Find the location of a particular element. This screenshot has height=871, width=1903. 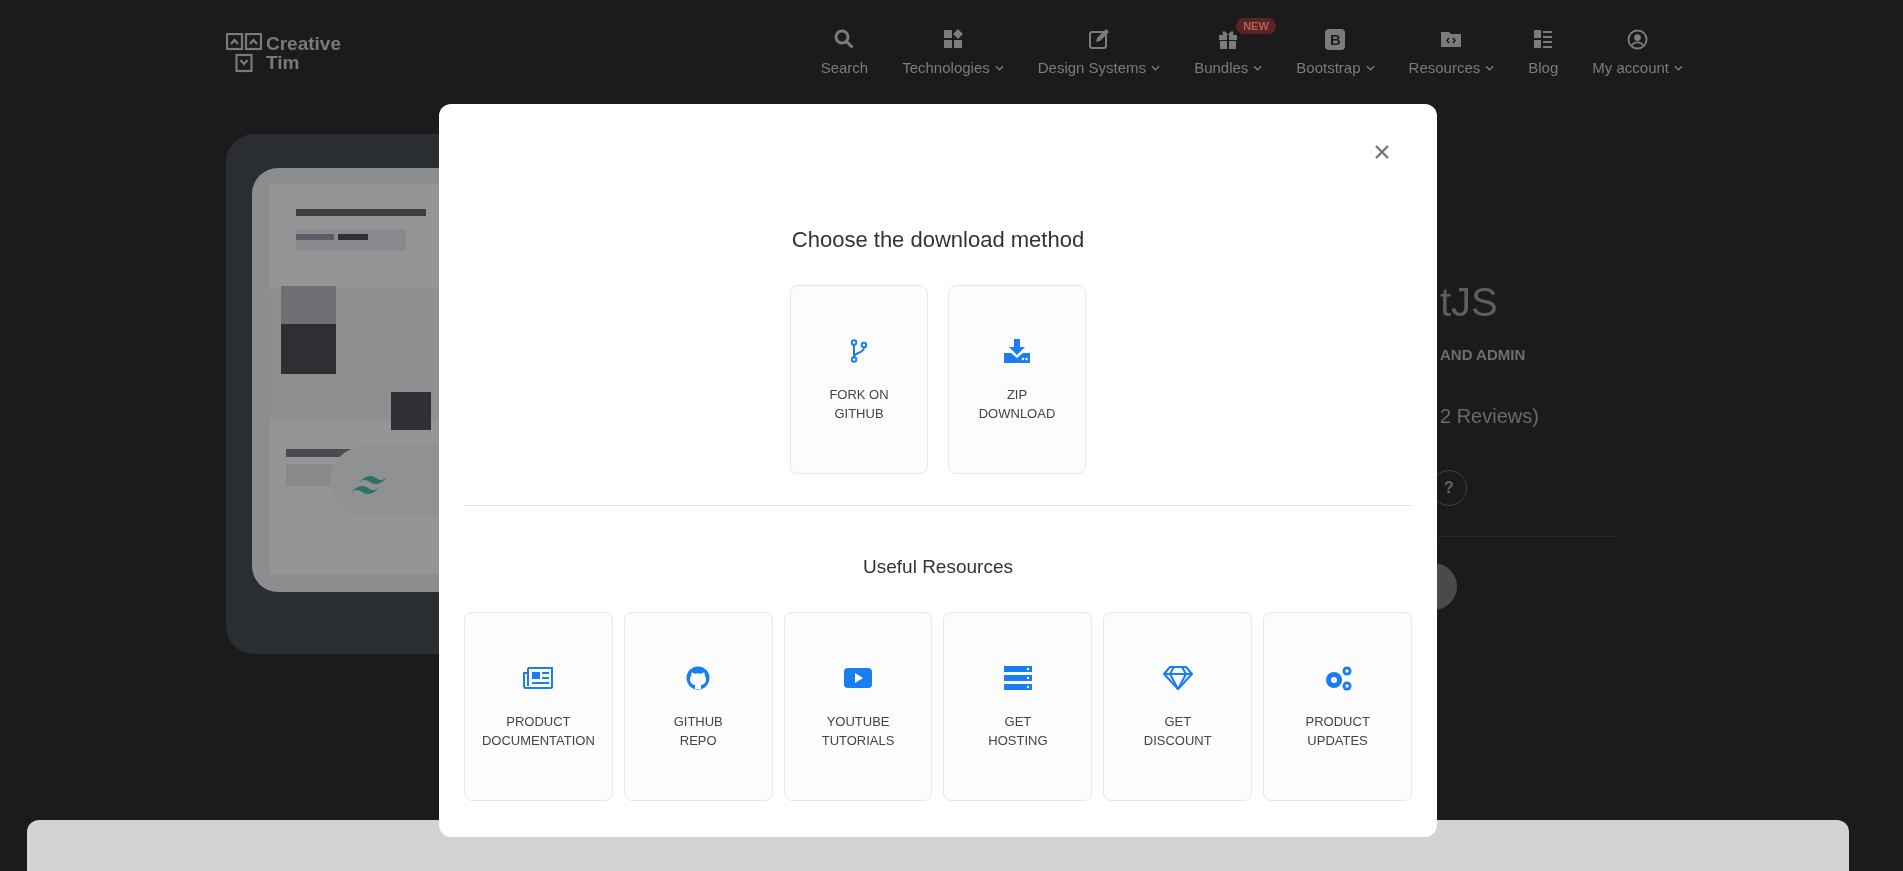

user-icon is located at coordinates (1638, 39).